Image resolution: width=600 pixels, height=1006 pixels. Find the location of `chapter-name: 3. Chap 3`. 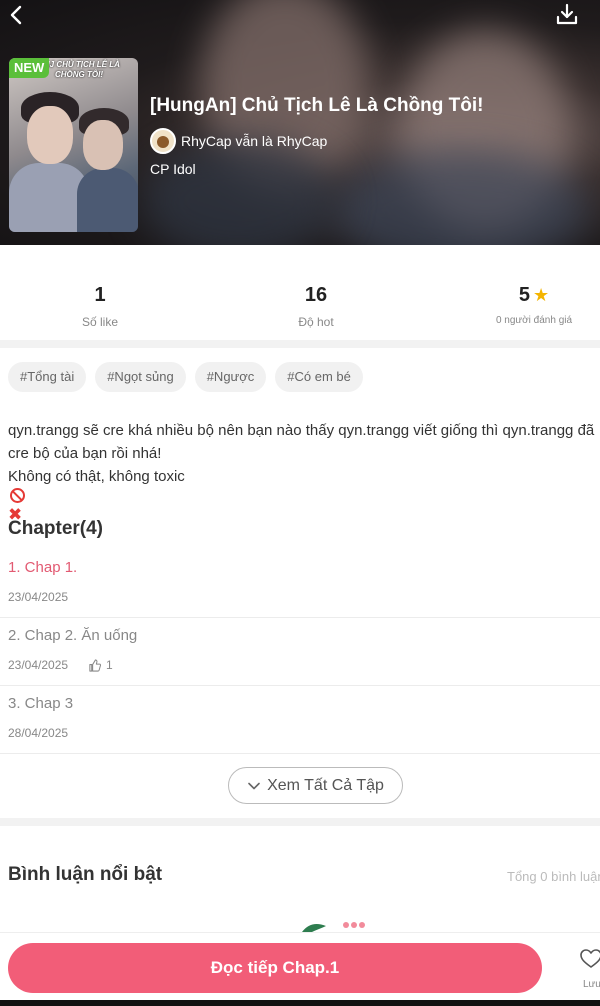

chapter-name: 3. Chap 3 is located at coordinates (40, 703).